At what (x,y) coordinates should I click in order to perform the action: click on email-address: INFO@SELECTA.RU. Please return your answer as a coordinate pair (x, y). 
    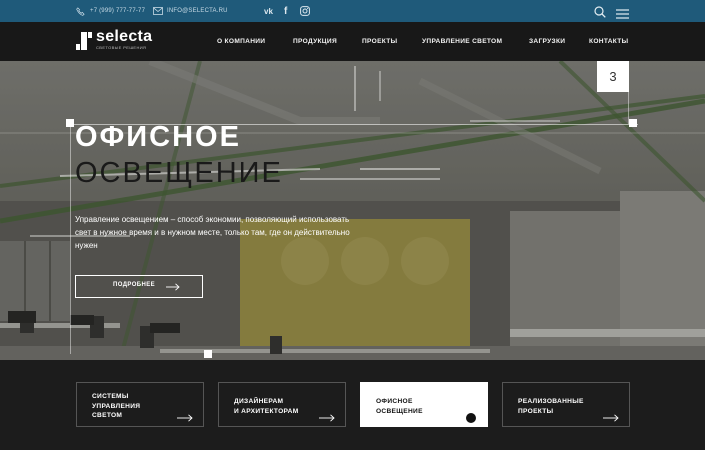
    Looking at the image, I should click on (197, 11).